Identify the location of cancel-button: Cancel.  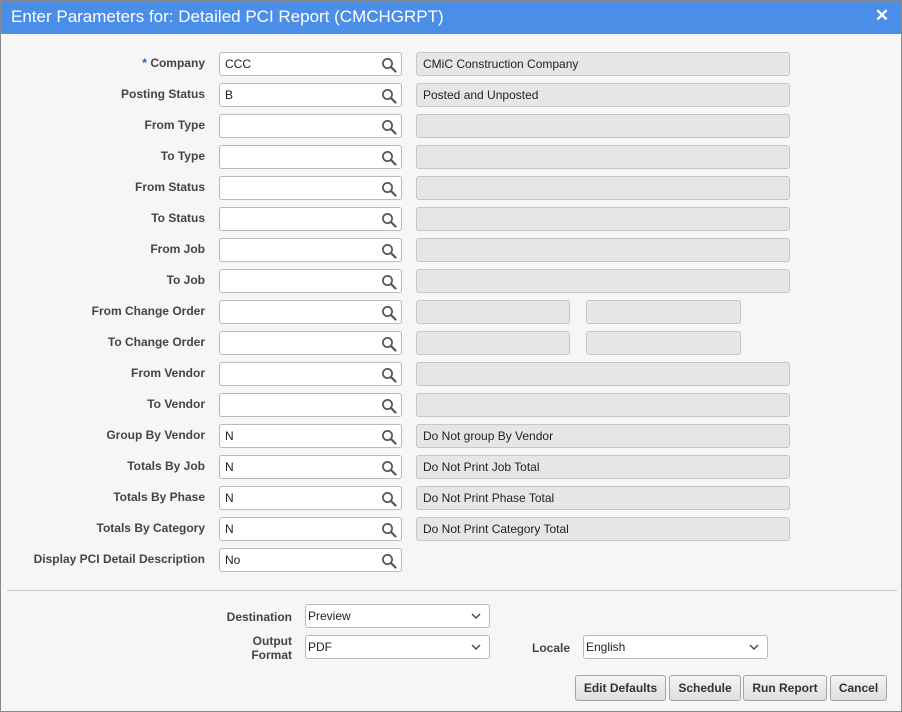
(858, 688).